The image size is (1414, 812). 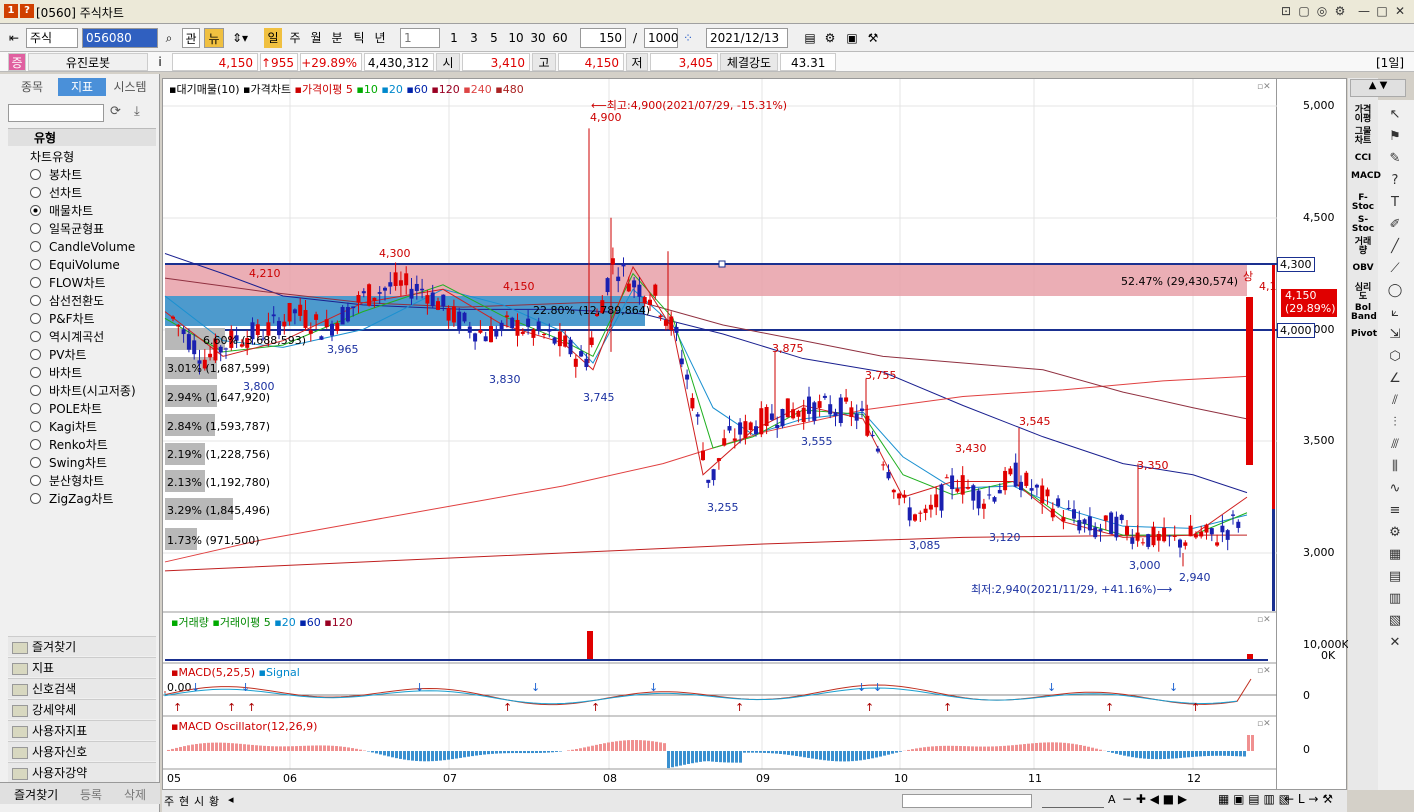 What do you see at coordinates (1395, 137) in the screenshot?
I see `drawing-tool-icon: ⚑` at bounding box center [1395, 137].